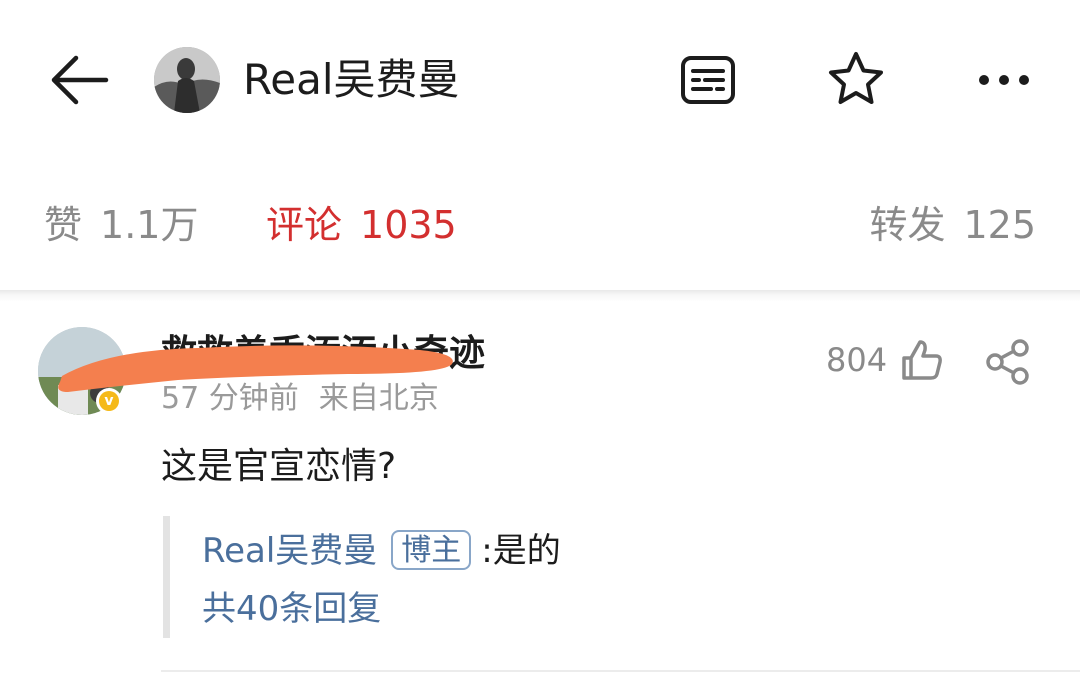 The width and height of the screenshot is (1080, 693). I want to click on comment-meta: 57 分钟前 来自北京, so click(300, 399).